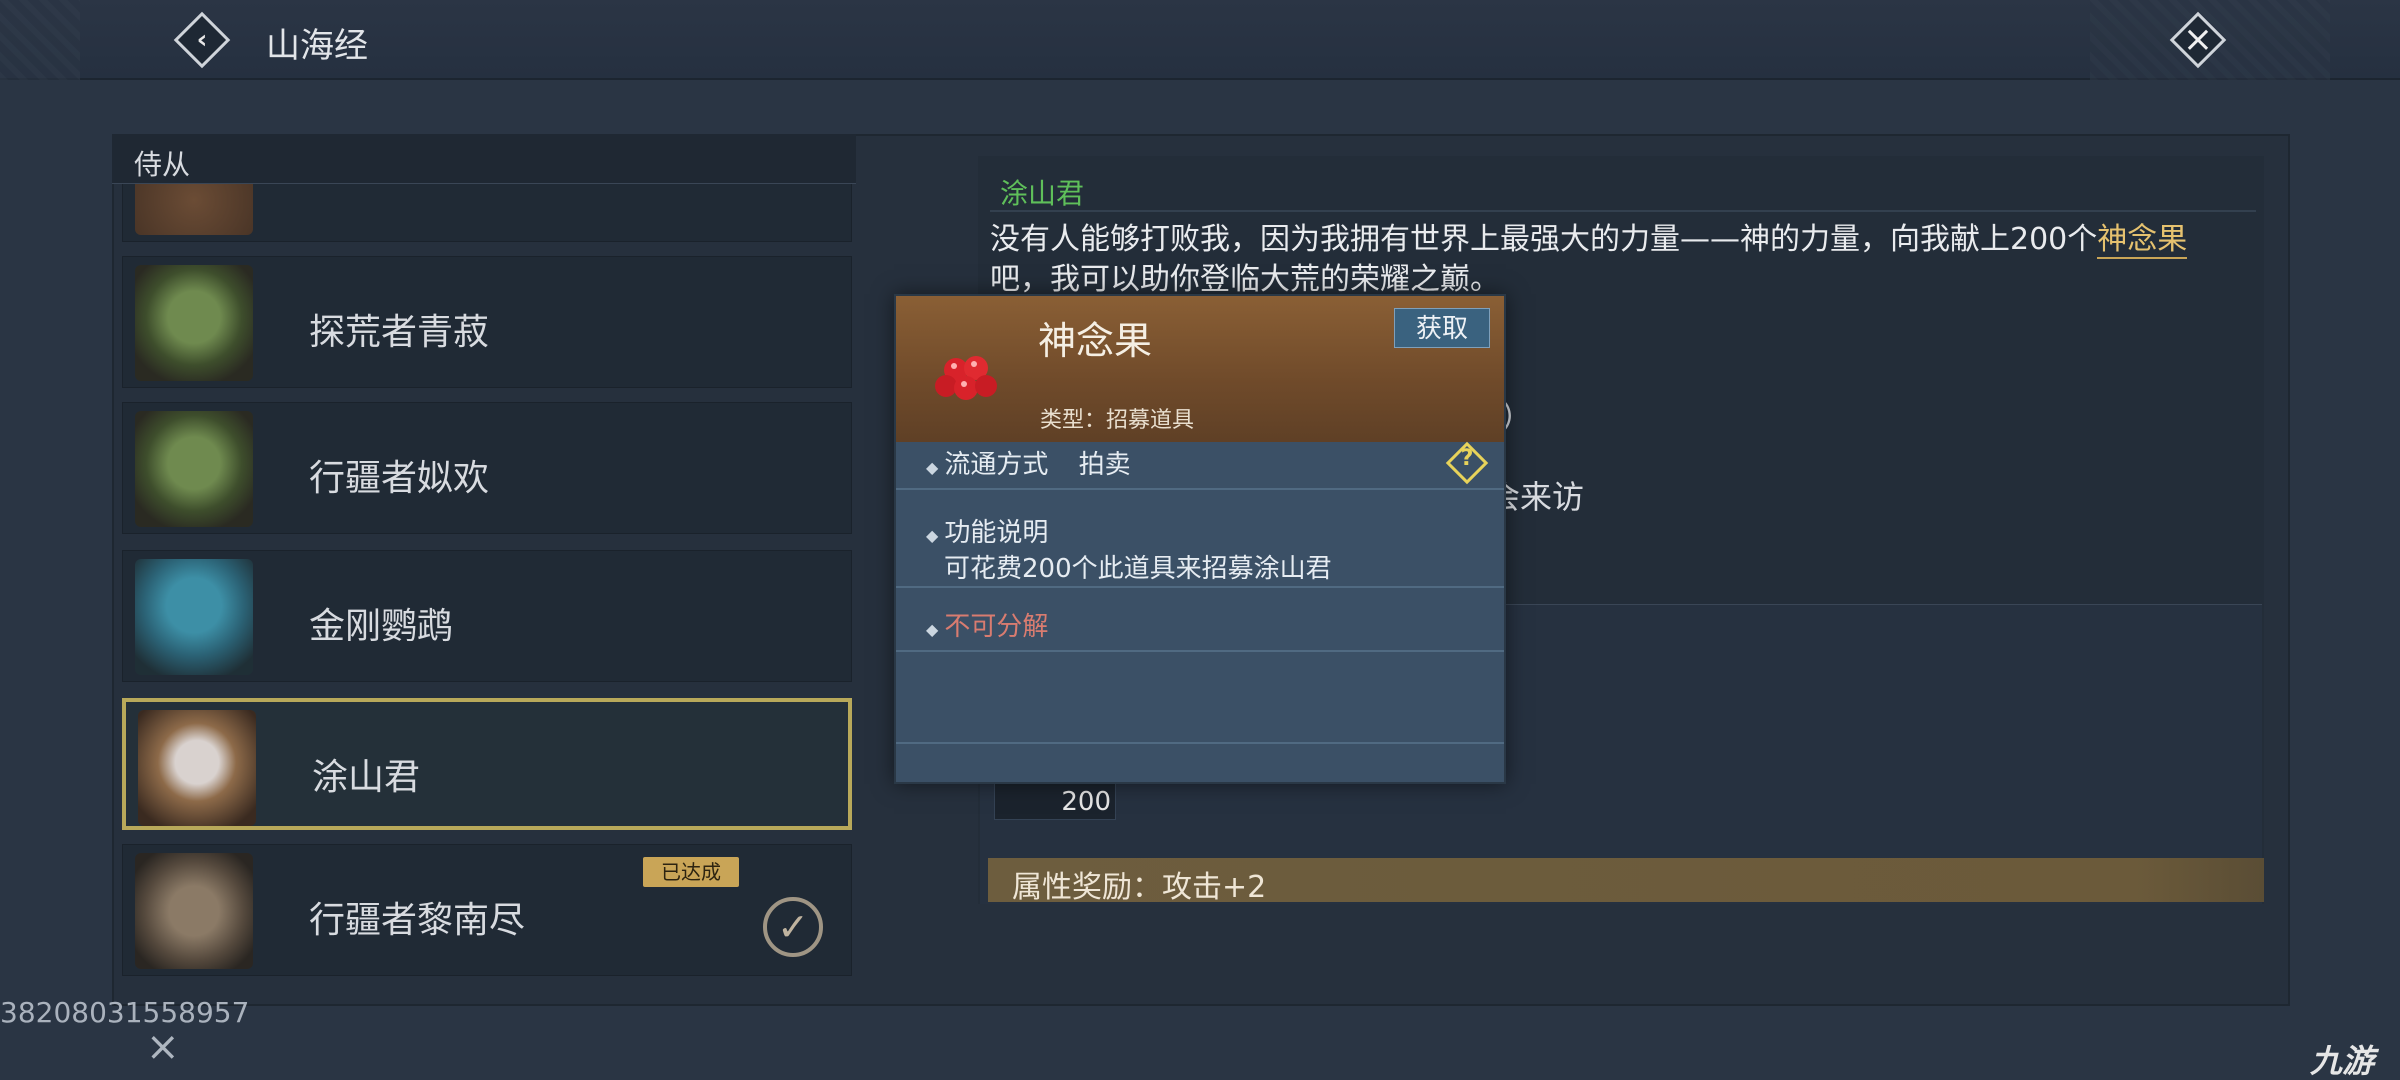 The height and width of the screenshot is (1080, 2400). Describe the element at coordinates (1138, 569) in the screenshot. I see `function-desc: 可花费200个此道具来招募涂山君` at that location.